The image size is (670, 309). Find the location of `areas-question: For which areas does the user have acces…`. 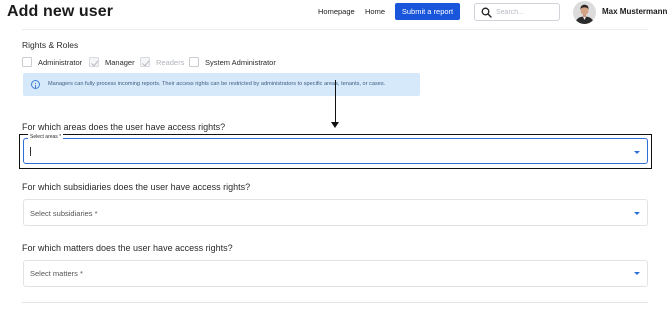

areas-question: For which areas does the user have acces… is located at coordinates (124, 127).